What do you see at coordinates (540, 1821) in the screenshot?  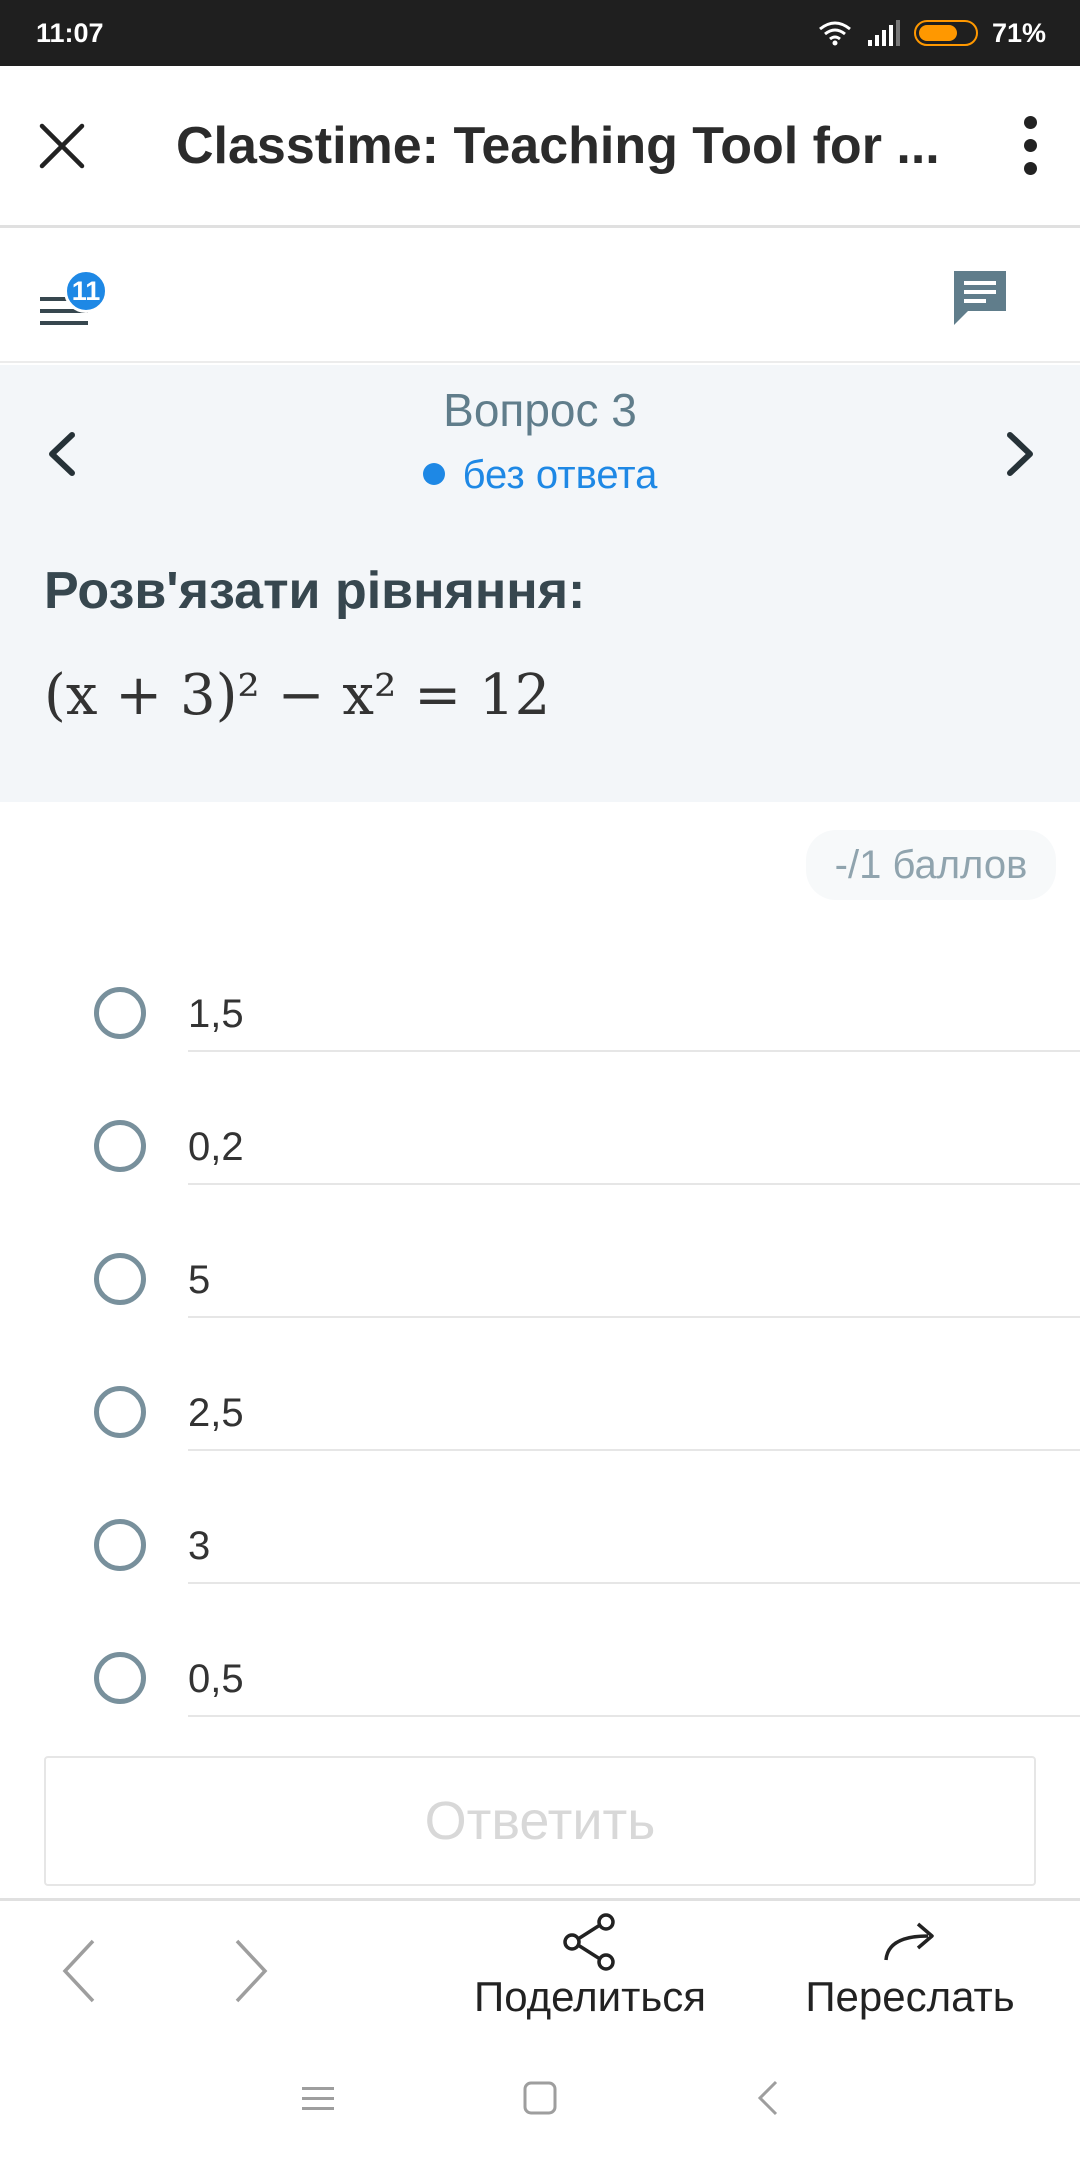 I see `submit-answer-button: Ответить` at bounding box center [540, 1821].